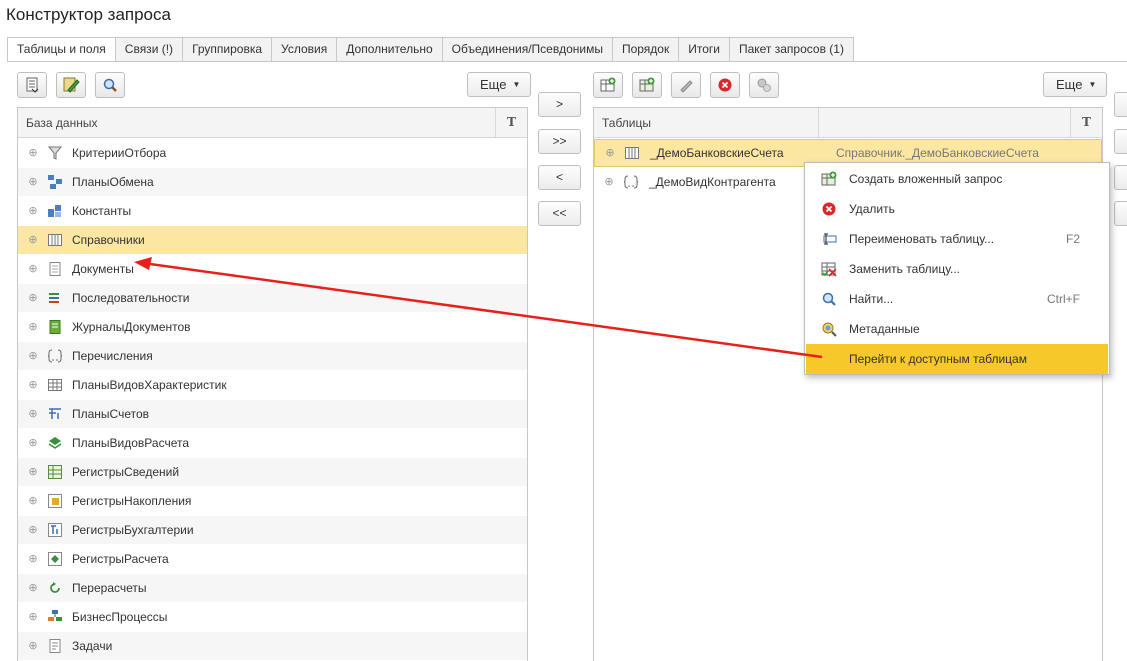 The width and height of the screenshot is (1127, 661). Describe the element at coordinates (725, 85) in the screenshot. I see `delete-table-button` at that location.